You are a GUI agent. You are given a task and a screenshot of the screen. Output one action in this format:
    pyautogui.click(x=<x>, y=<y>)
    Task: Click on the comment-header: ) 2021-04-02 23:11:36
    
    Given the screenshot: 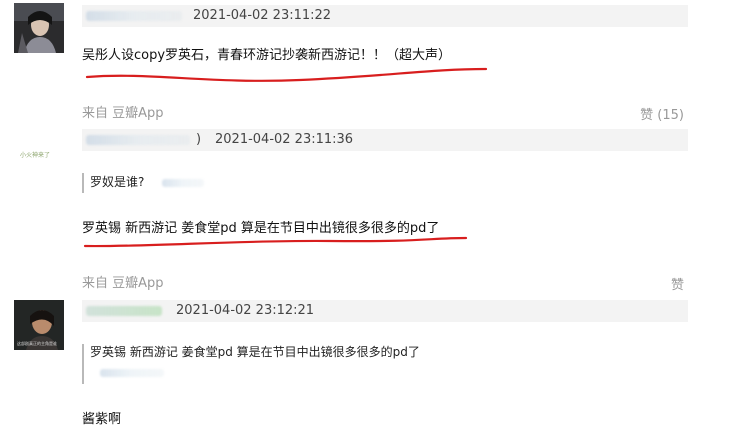 What is the action you would take?
    pyautogui.click(x=385, y=140)
    